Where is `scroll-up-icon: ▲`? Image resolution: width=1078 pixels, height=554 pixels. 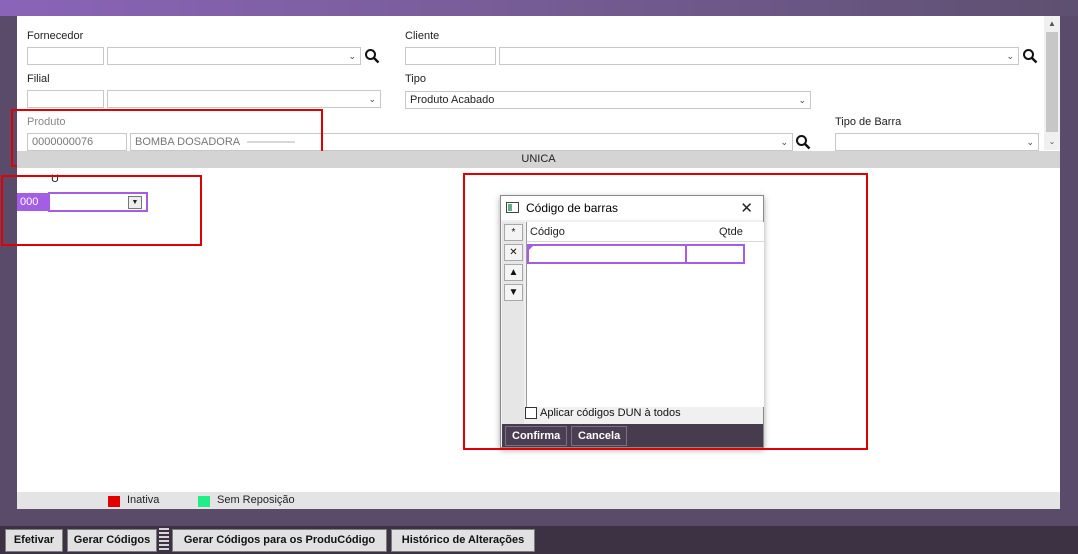 scroll-up-icon: ▲ is located at coordinates (1052, 24).